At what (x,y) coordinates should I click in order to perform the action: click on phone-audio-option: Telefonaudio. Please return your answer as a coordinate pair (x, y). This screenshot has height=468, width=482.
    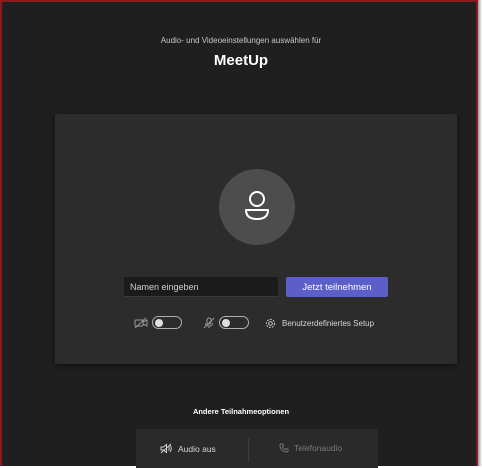
    Looking at the image, I should click on (310, 448).